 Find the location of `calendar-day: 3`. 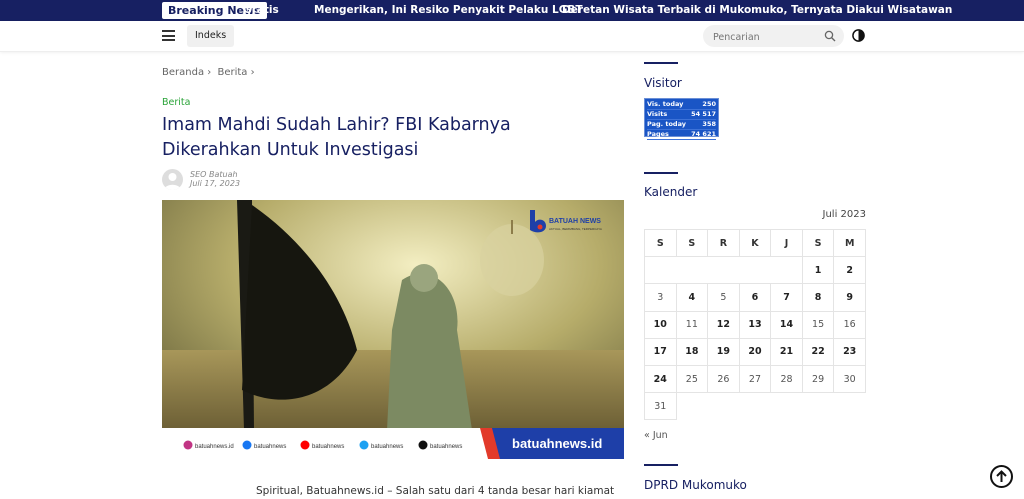

calendar-day: 3 is located at coordinates (660, 297).